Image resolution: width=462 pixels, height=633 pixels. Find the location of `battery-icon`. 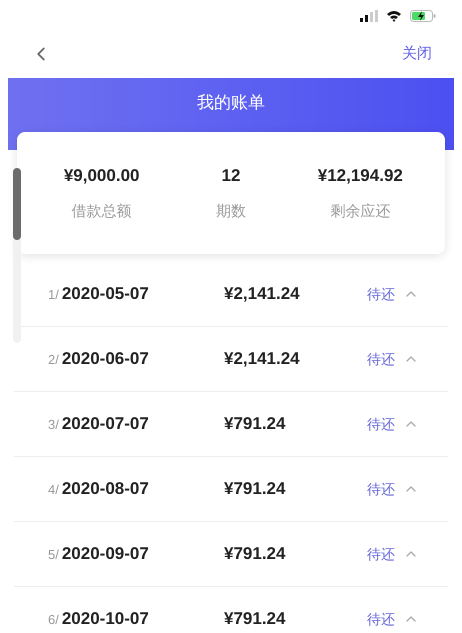

battery-icon is located at coordinates (423, 16).